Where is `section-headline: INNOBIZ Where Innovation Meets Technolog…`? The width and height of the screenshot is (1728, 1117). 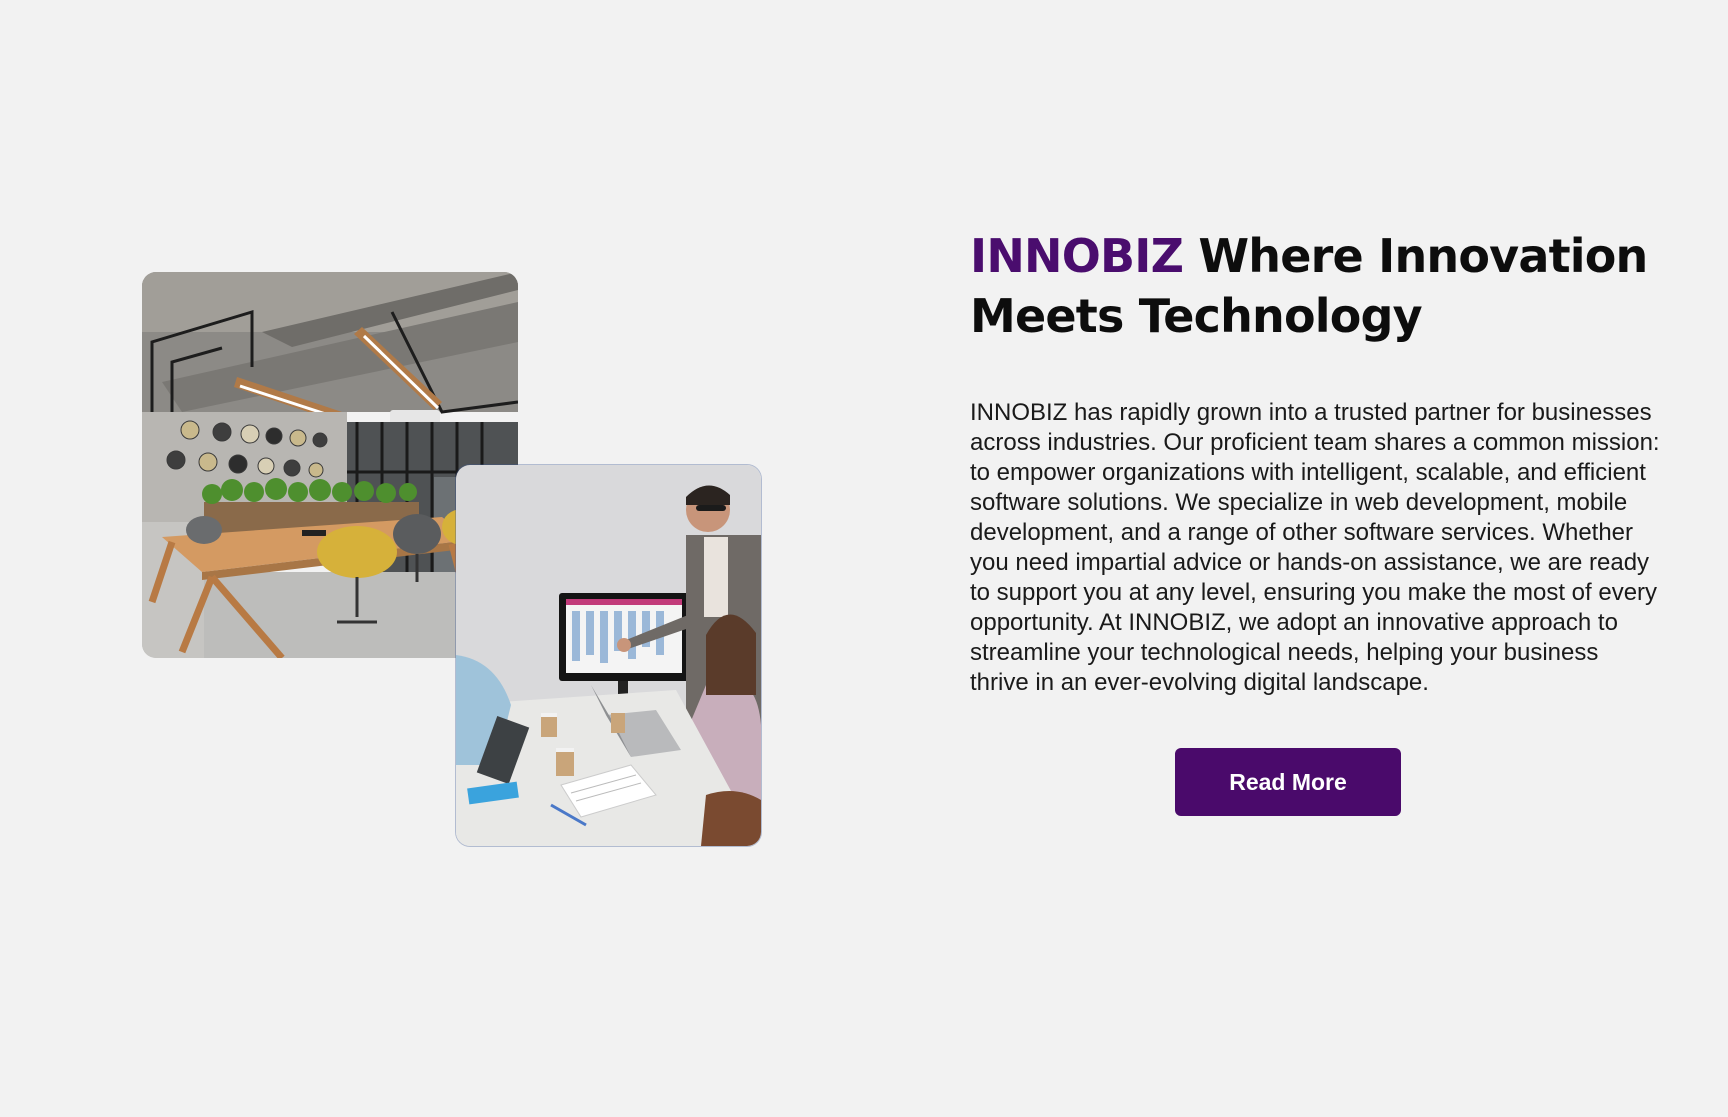 section-headline: INNOBIZ Where Innovation Meets Technolog… is located at coordinates (1315, 286).